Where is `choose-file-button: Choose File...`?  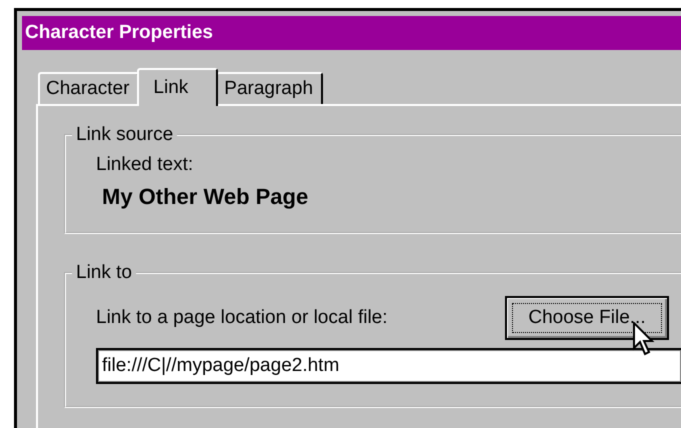
choose-file-button: Choose File... is located at coordinates (587, 318).